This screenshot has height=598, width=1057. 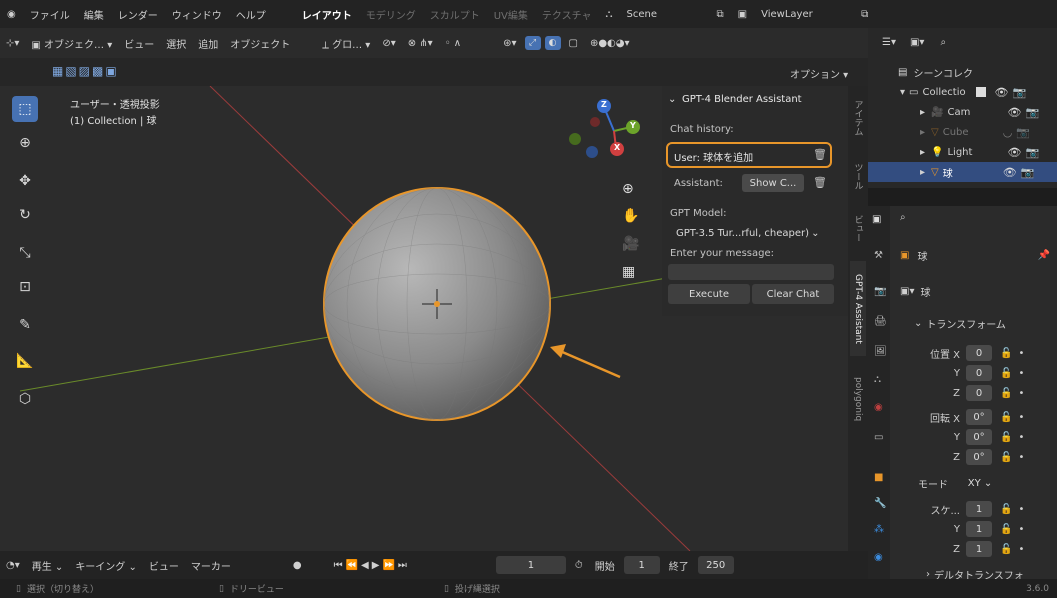 What do you see at coordinates (922, 255) in the screenshot?
I see `object-name: 球` at bounding box center [922, 255].